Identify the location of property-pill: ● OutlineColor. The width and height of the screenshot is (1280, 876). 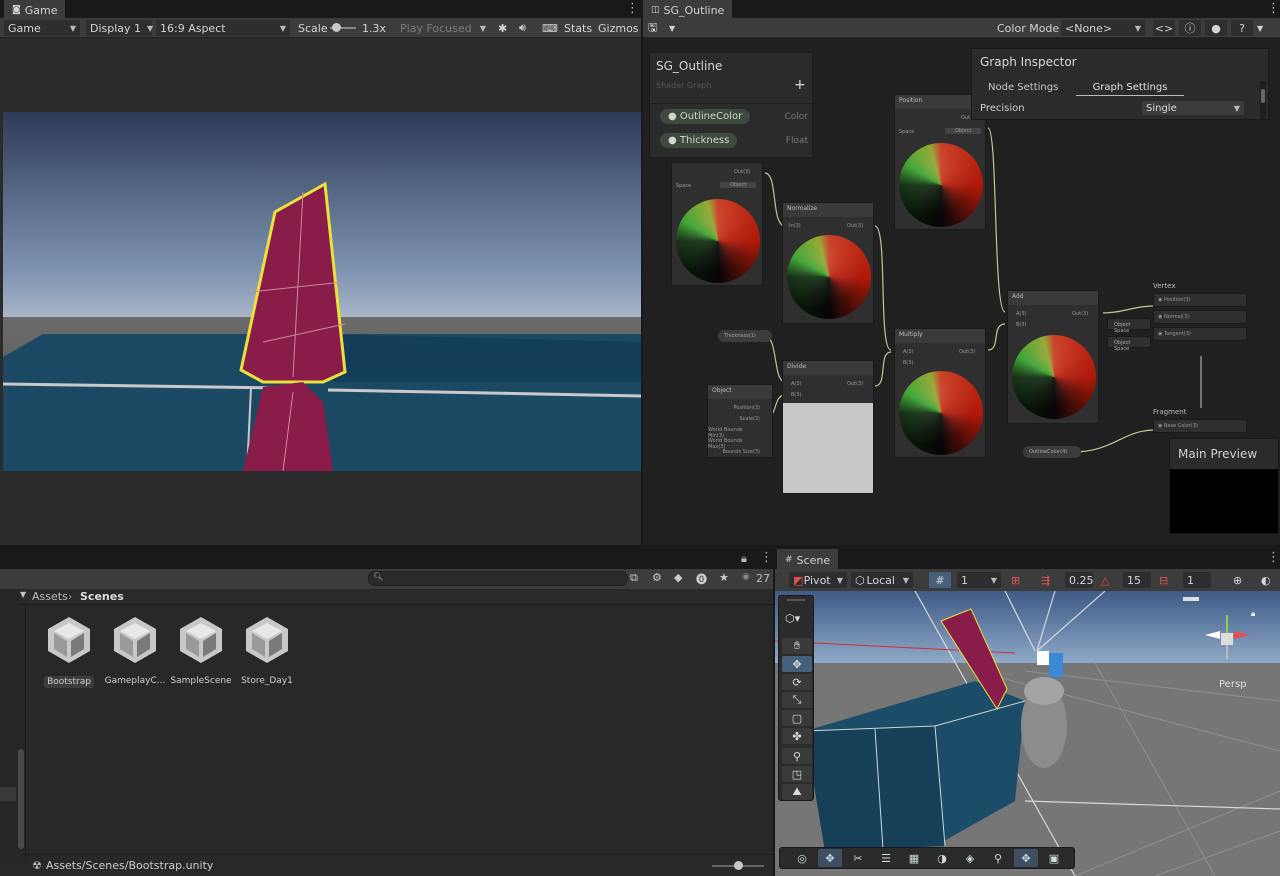
(705, 116).